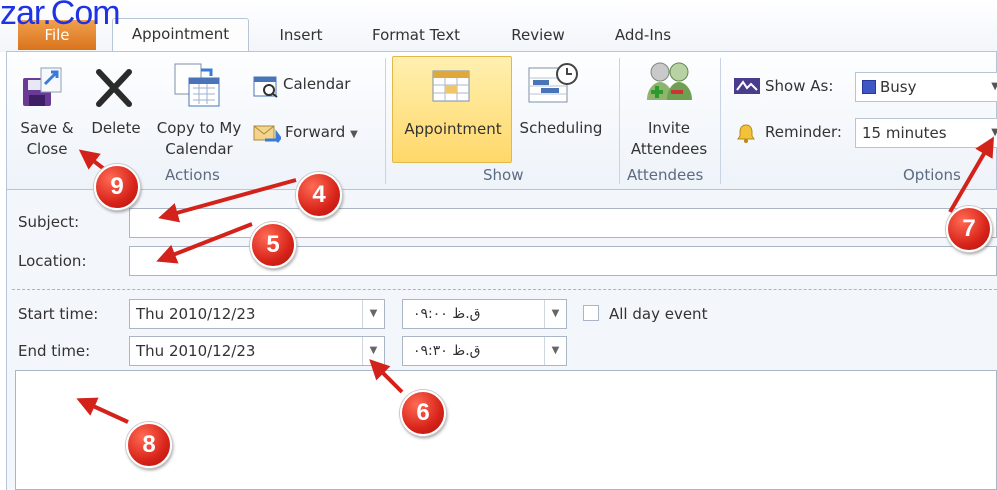 The image size is (997, 490). I want to click on group-label-attendees: Attendees, so click(665, 175).